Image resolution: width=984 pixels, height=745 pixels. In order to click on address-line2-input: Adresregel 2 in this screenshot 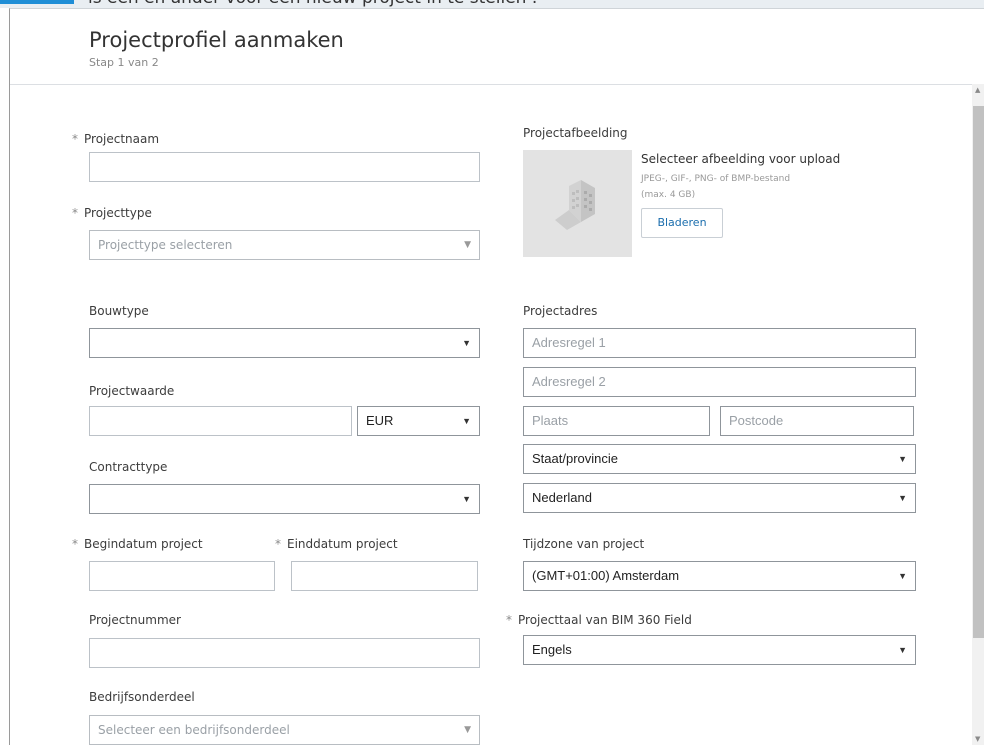, I will do `click(719, 382)`.